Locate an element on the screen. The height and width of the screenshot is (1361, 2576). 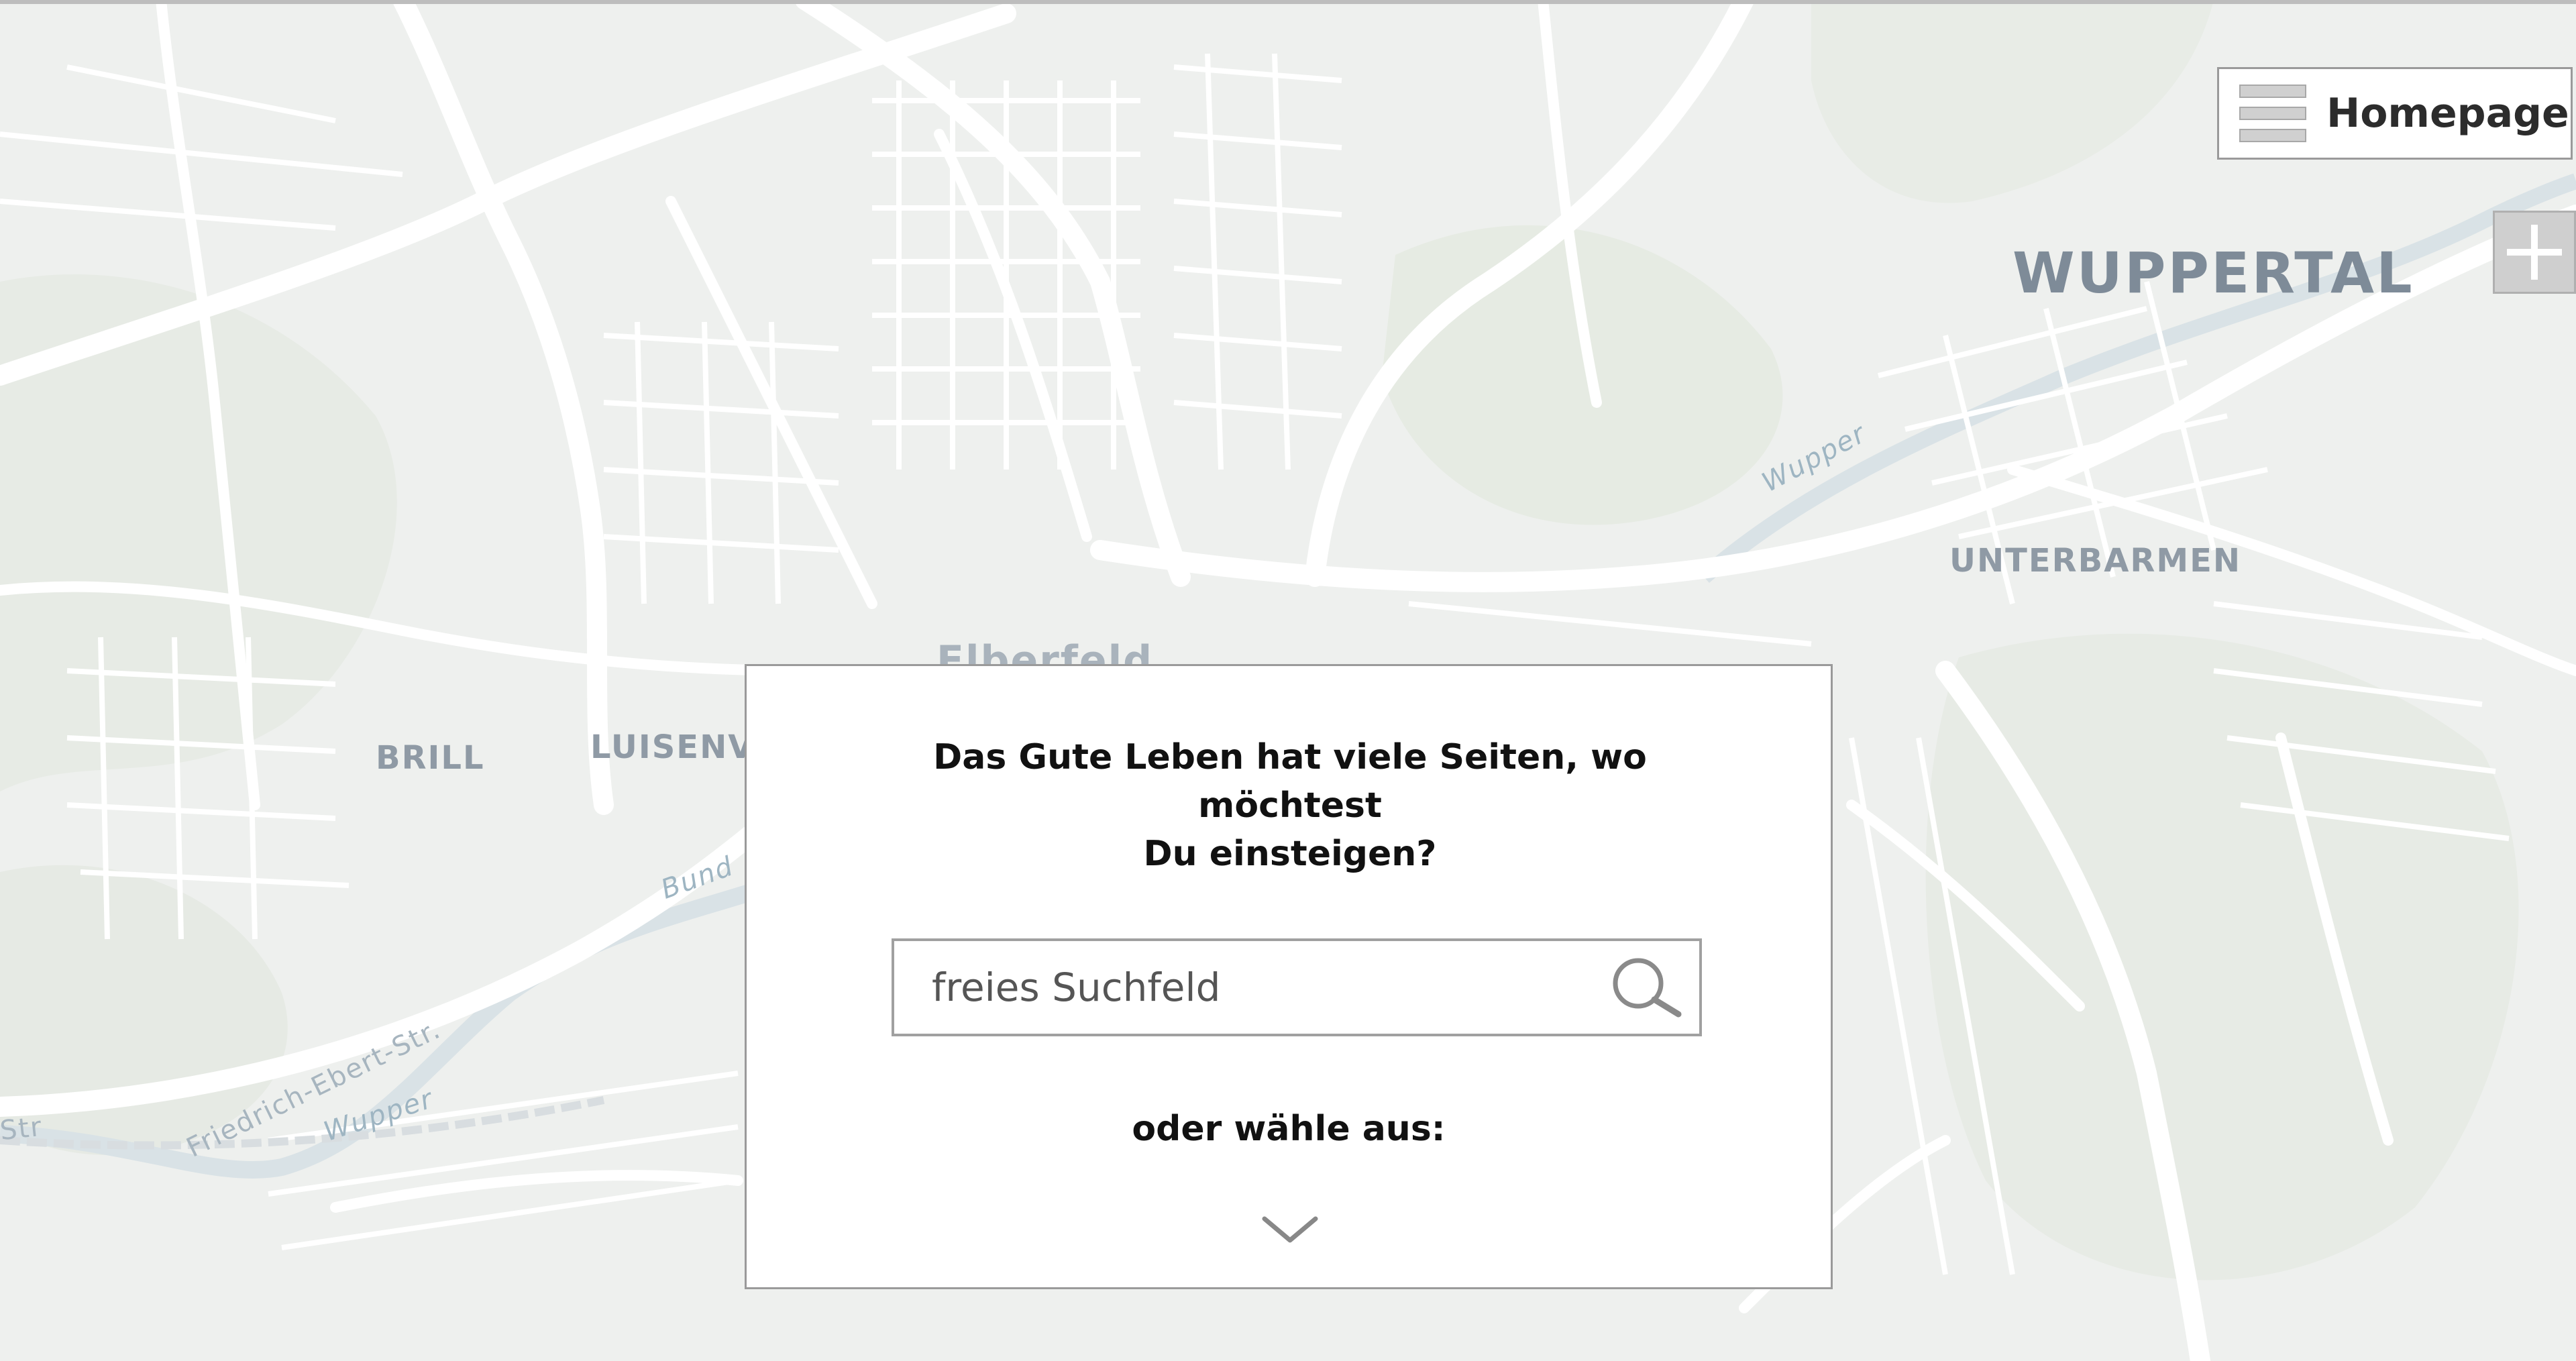
search-box is located at coordinates (1297, 987).